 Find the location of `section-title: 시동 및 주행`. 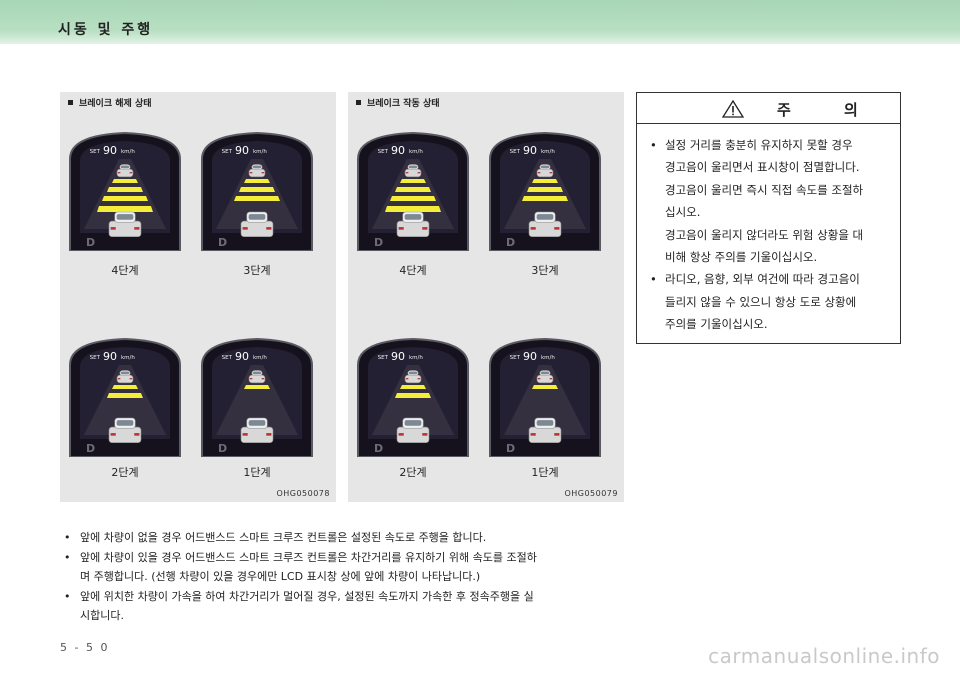

section-title: 시동 및 주행 is located at coordinates (106, 30).